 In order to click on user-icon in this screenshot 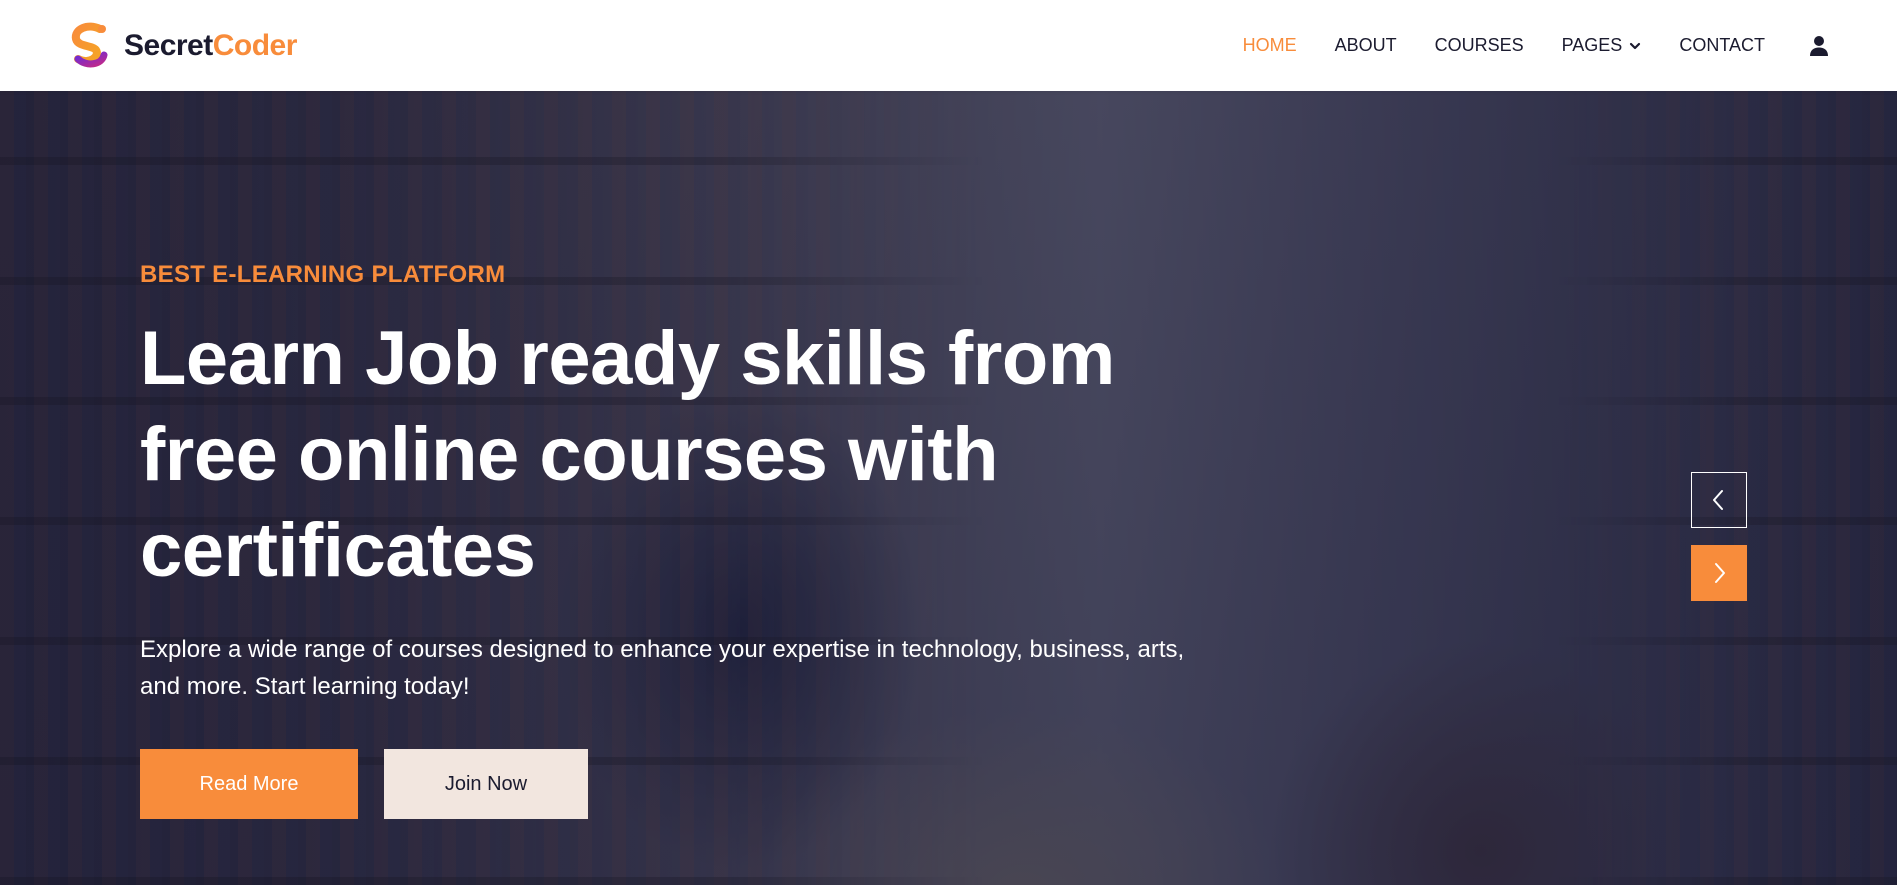, I will do `click(1819, 46)`.